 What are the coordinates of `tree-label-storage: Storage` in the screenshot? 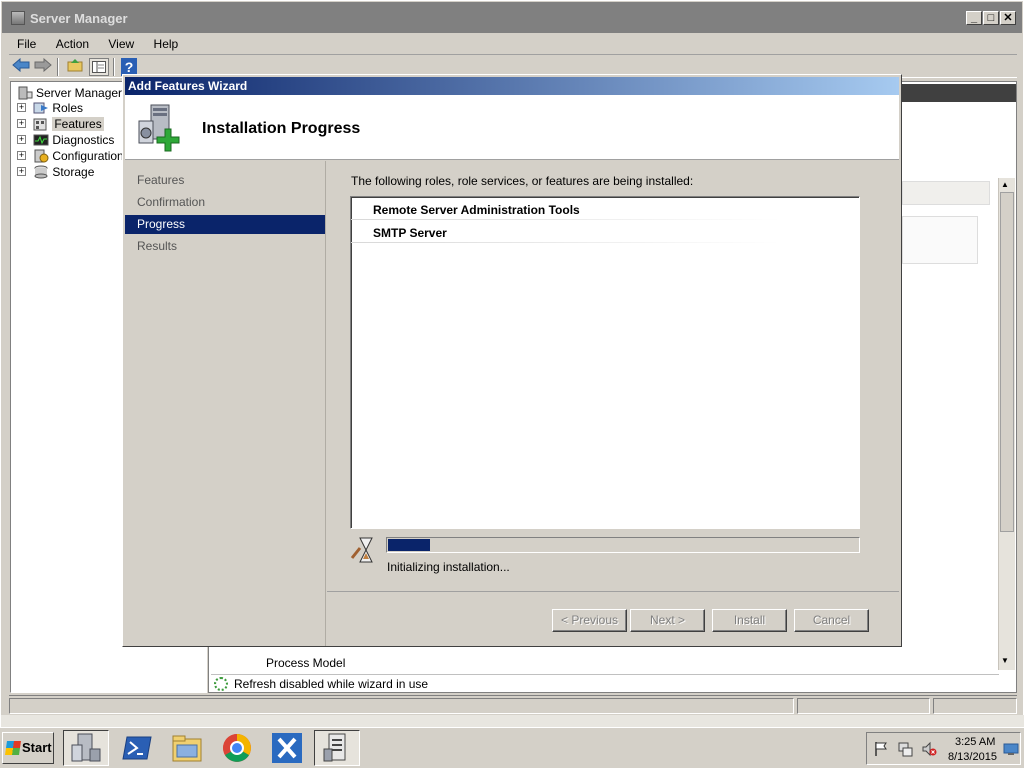 It's located at (73, 171).